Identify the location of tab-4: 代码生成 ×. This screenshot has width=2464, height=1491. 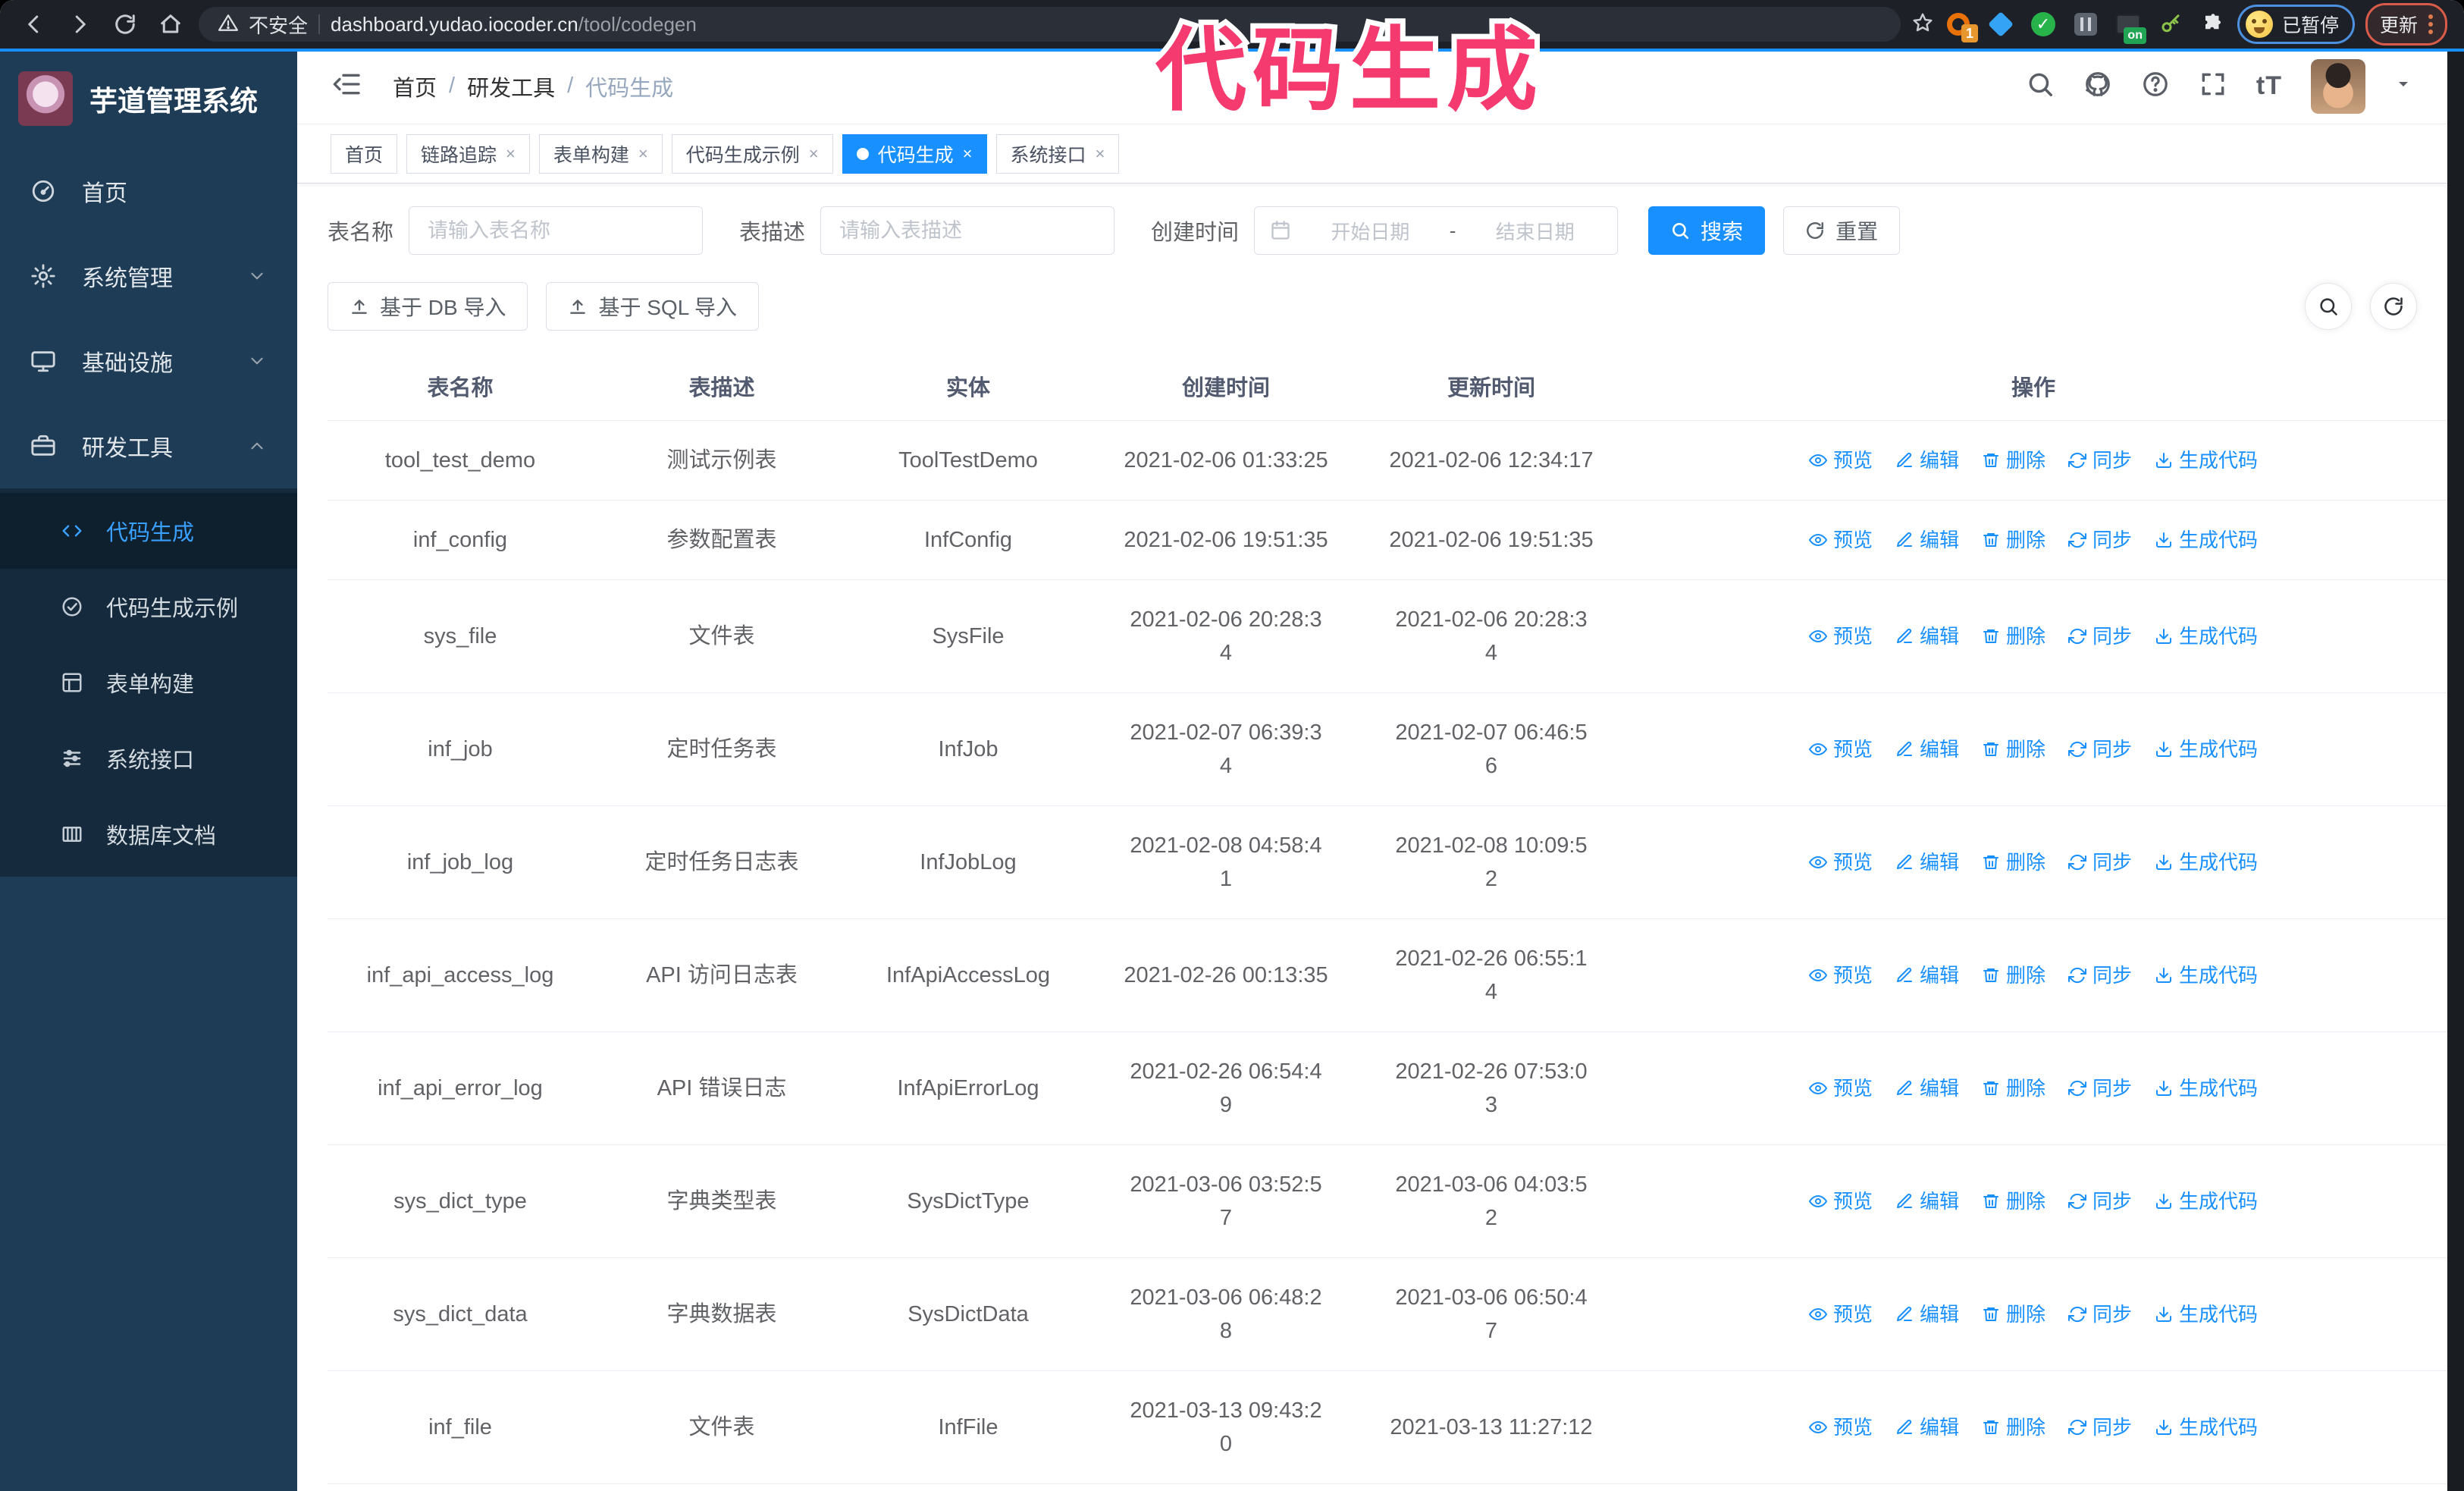
(915, 153).